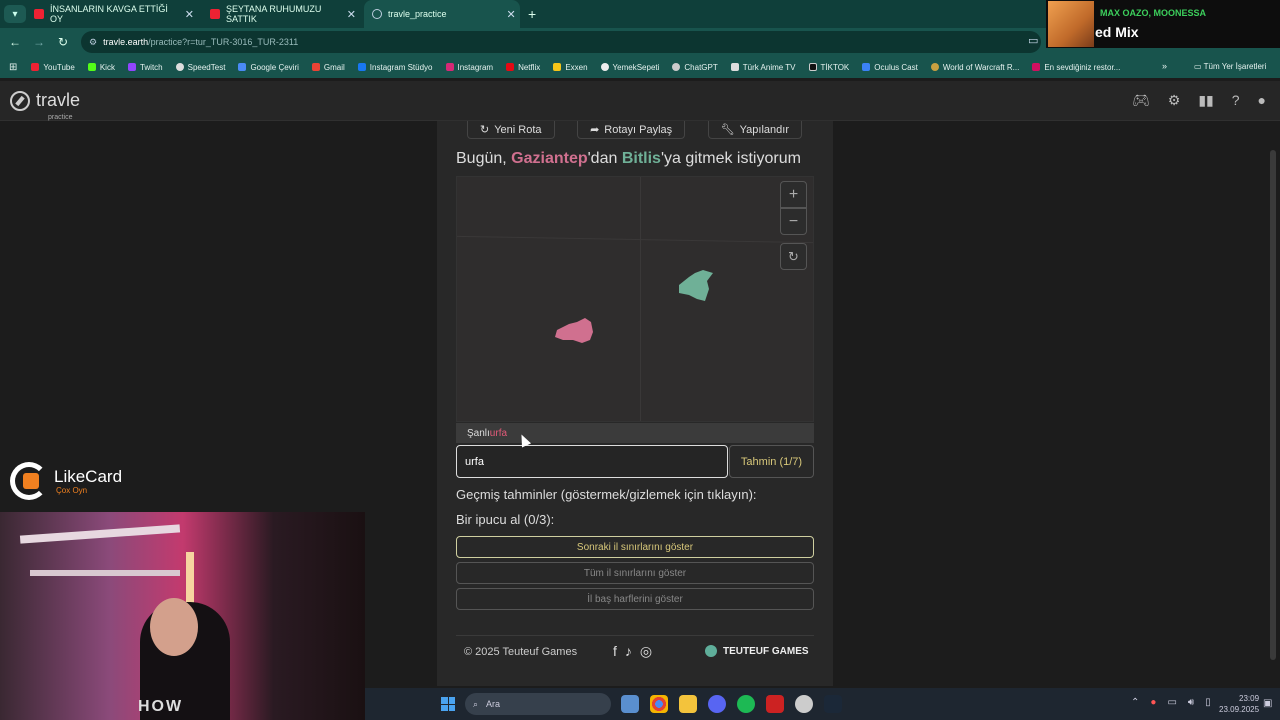 The image size is (1280, 720). Describe the element at coordinates (812, 67) in the screenshot. I see `tiktok-icon` at that location.